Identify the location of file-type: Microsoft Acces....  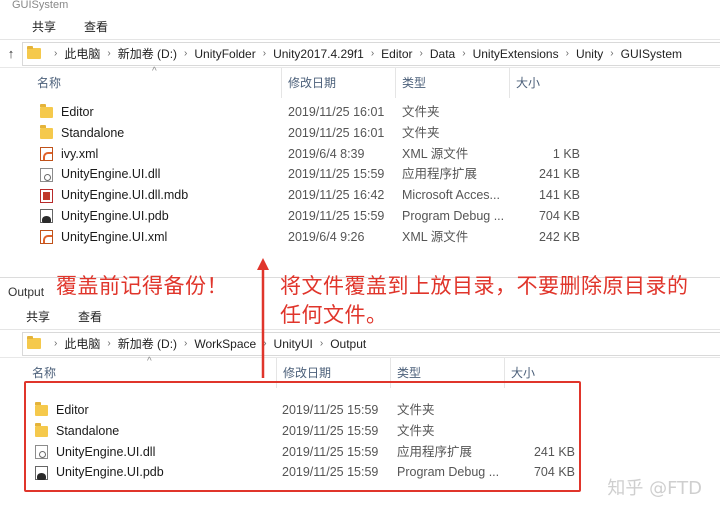
(451, 195).